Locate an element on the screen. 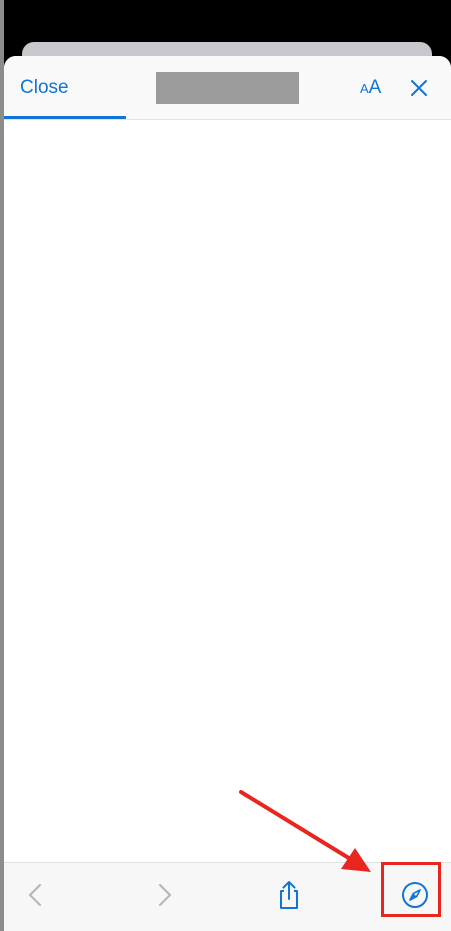 This screenshot has width=451, height=931. browser-header: Close AA is located at coordinates (227, 88).